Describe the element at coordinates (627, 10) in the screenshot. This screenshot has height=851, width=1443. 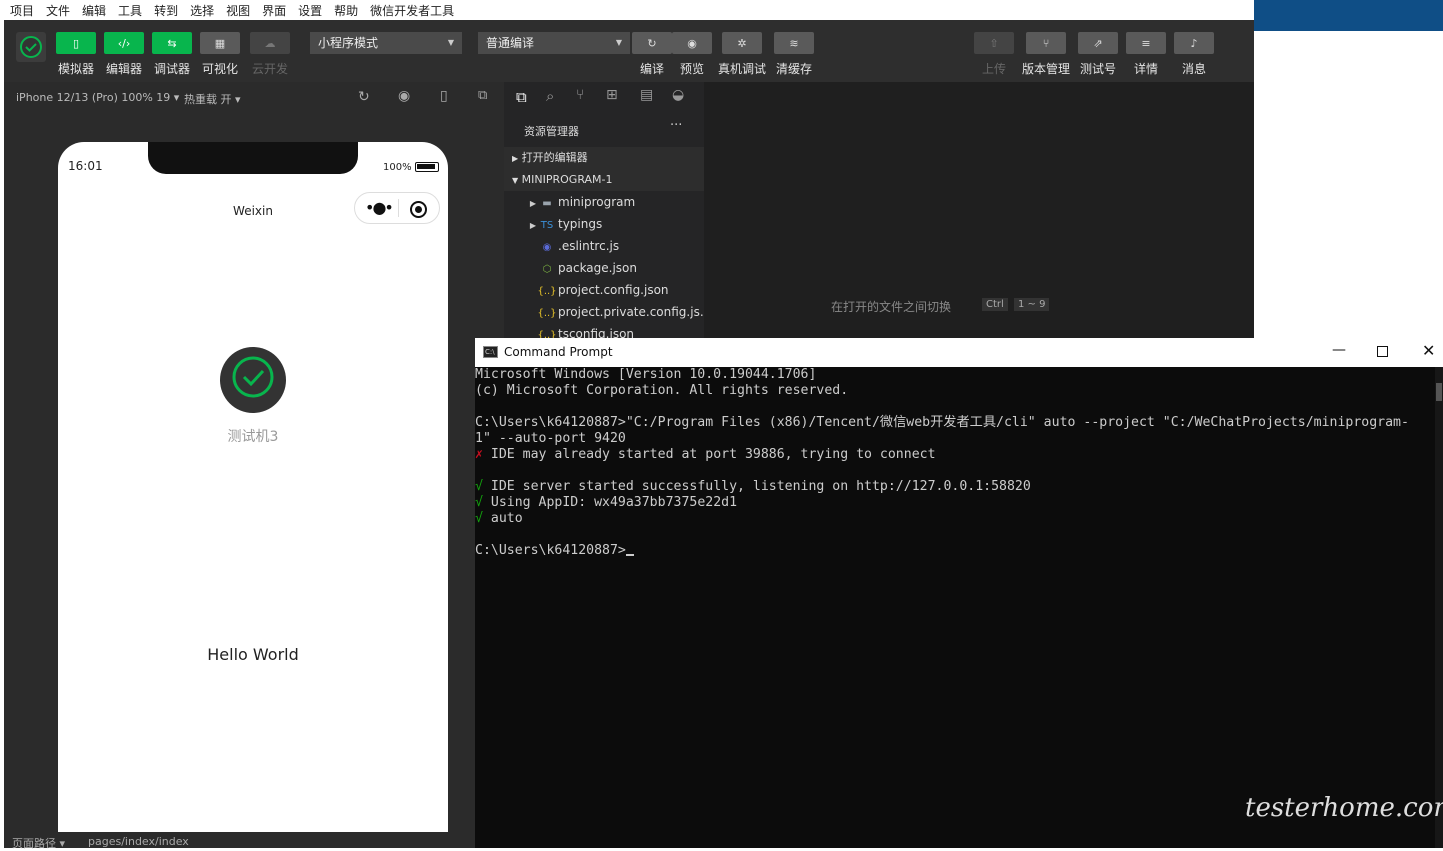
I see `menu-bar: 项目 文件 编辑 工具 转到 选择 视图 界面 设置 帮助 微信开发者工具` at that location.